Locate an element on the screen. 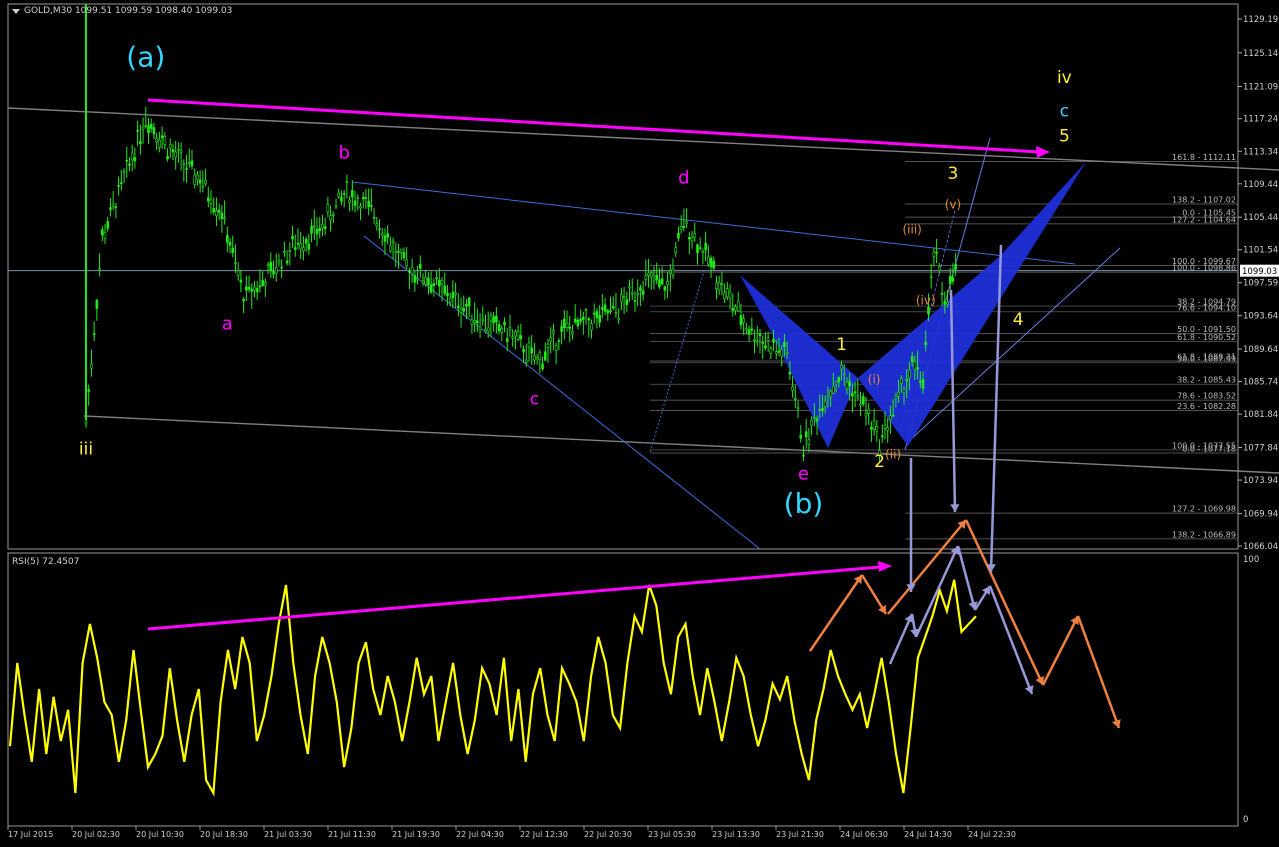 This screenshot has width=1279, height=847. wave-label: (a) is located at coordinates (145, 56).